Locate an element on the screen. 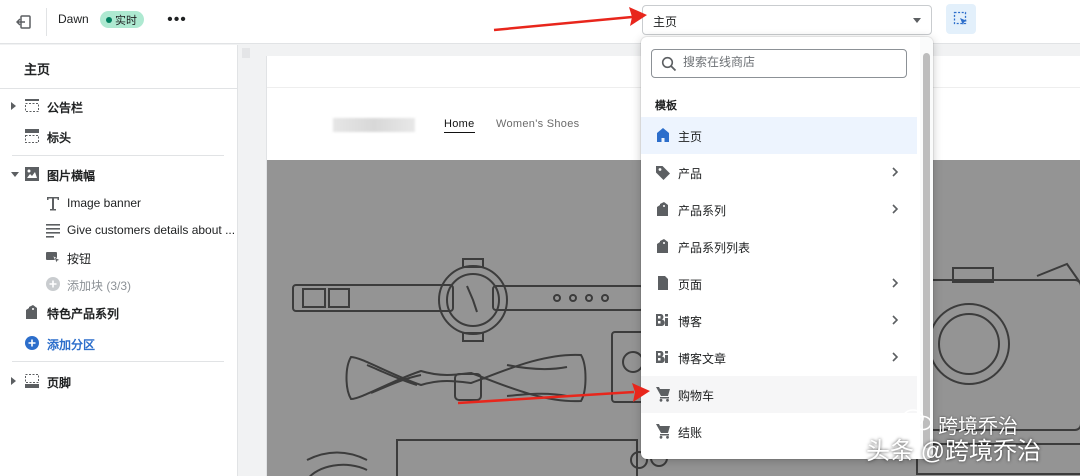 This screenshot has height=476, width=1080. wechat-icon is located at coordinates (917, 420).